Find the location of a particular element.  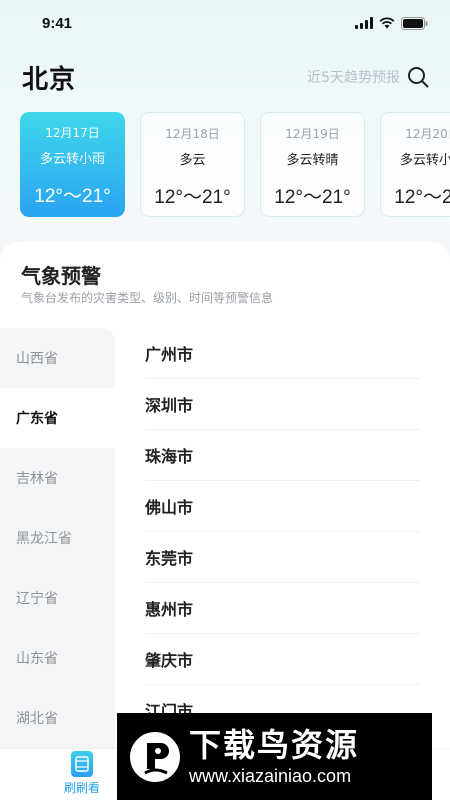

forecast-card: 12月19日 多云转晴 12°～21° is located at coordinates (312, 164).